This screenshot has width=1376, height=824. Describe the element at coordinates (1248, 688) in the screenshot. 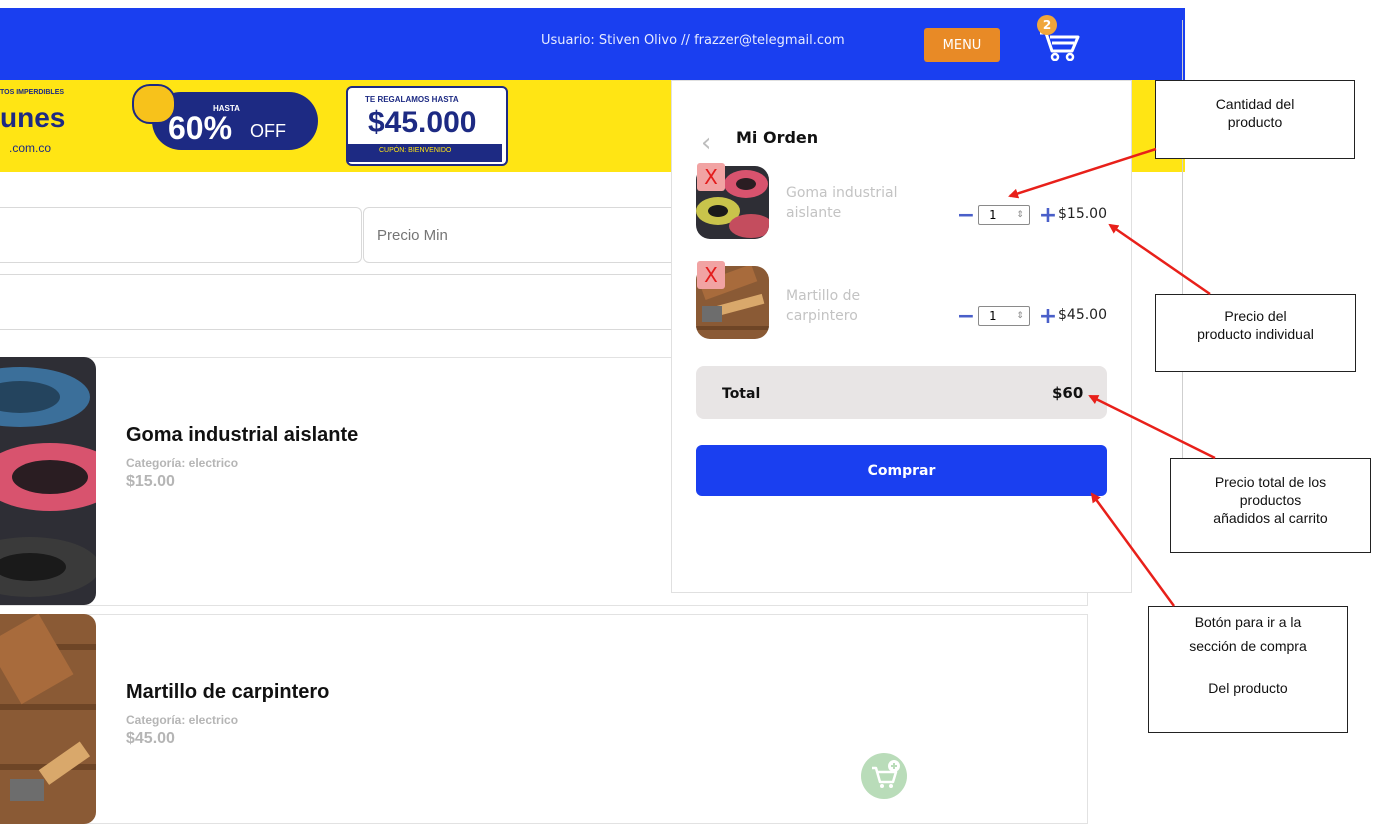

I see `callout-line: Del producto` at that location.